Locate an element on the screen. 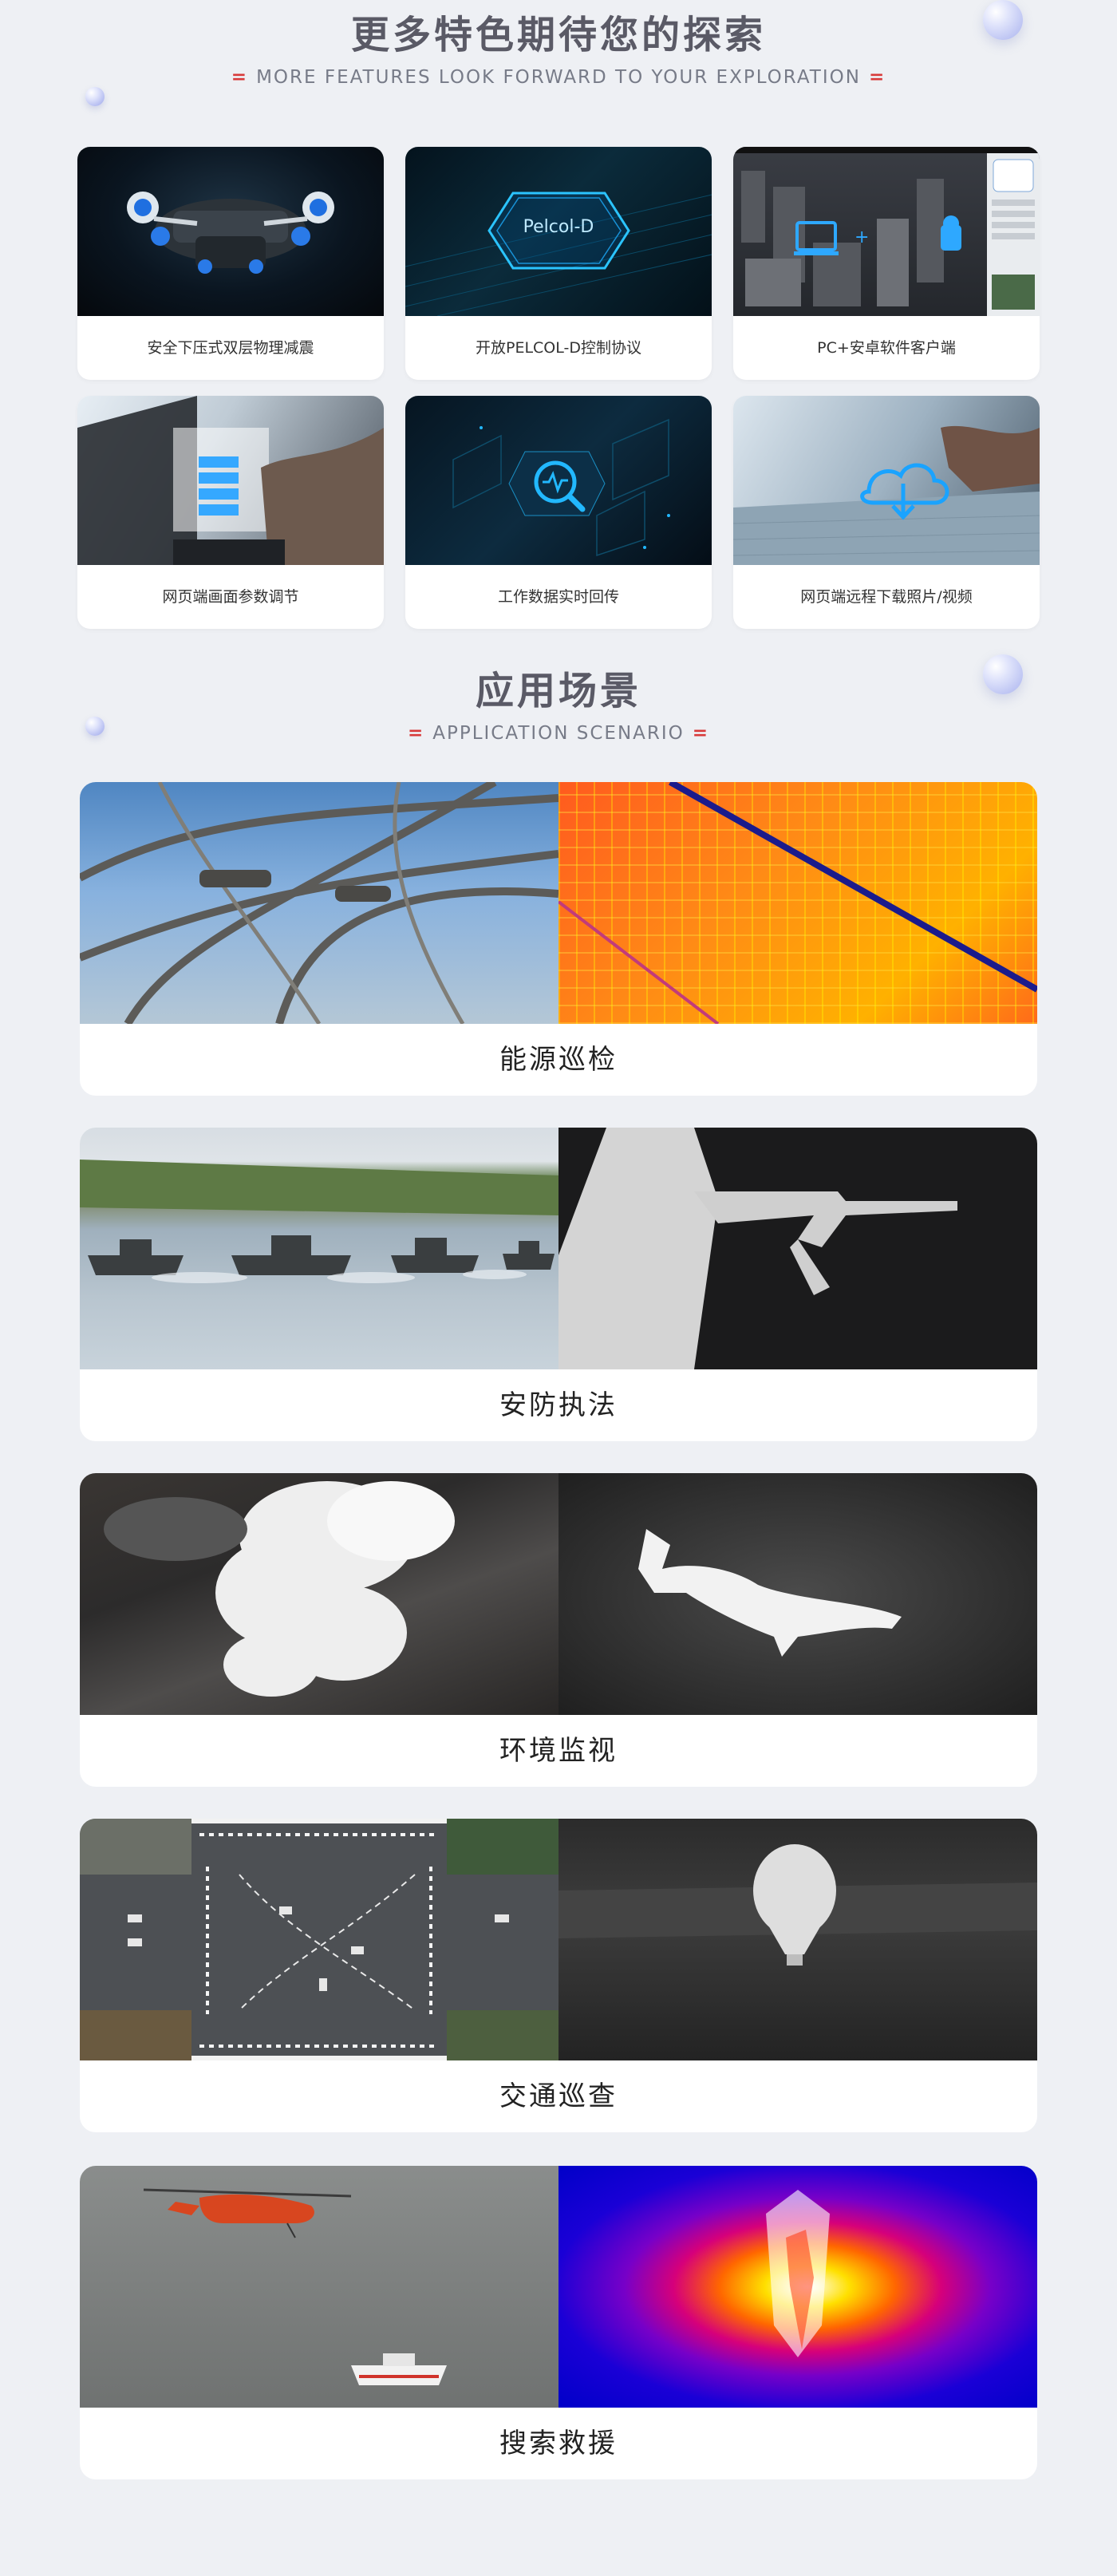 The image size is (1117, 2576). scene-card-energy: 能源巡检 is located at coordinates (558, 939).